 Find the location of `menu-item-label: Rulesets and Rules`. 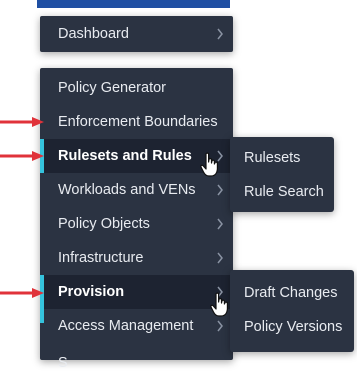

menu-item-label: Rulesets and Rules is located at coordinates (125, 156).